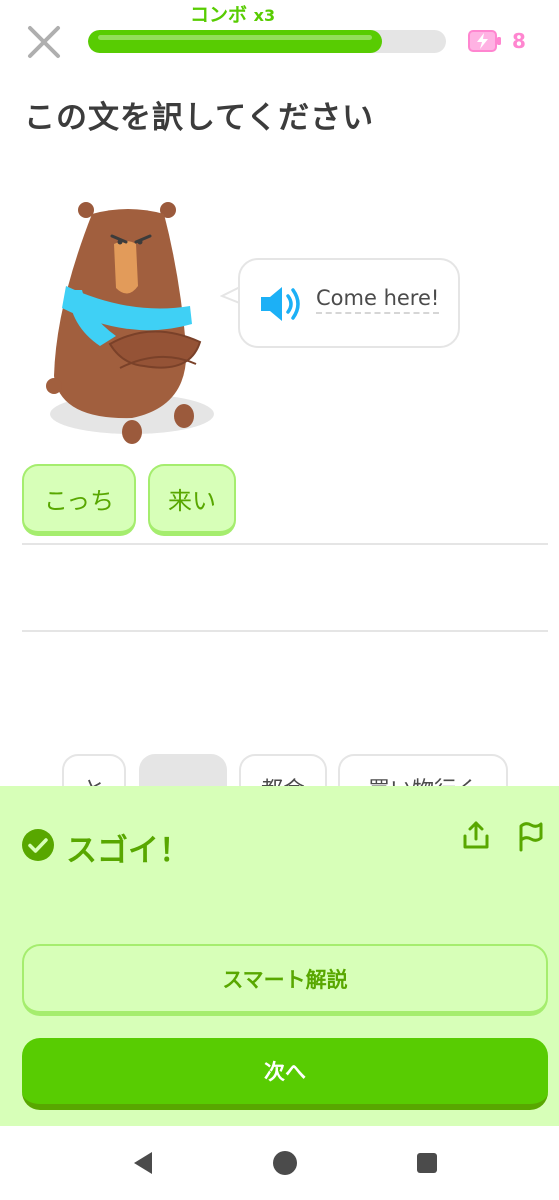 The width and height of the screenshot is (559, 1200). I want to click on progress-fill, so click(235, 41).